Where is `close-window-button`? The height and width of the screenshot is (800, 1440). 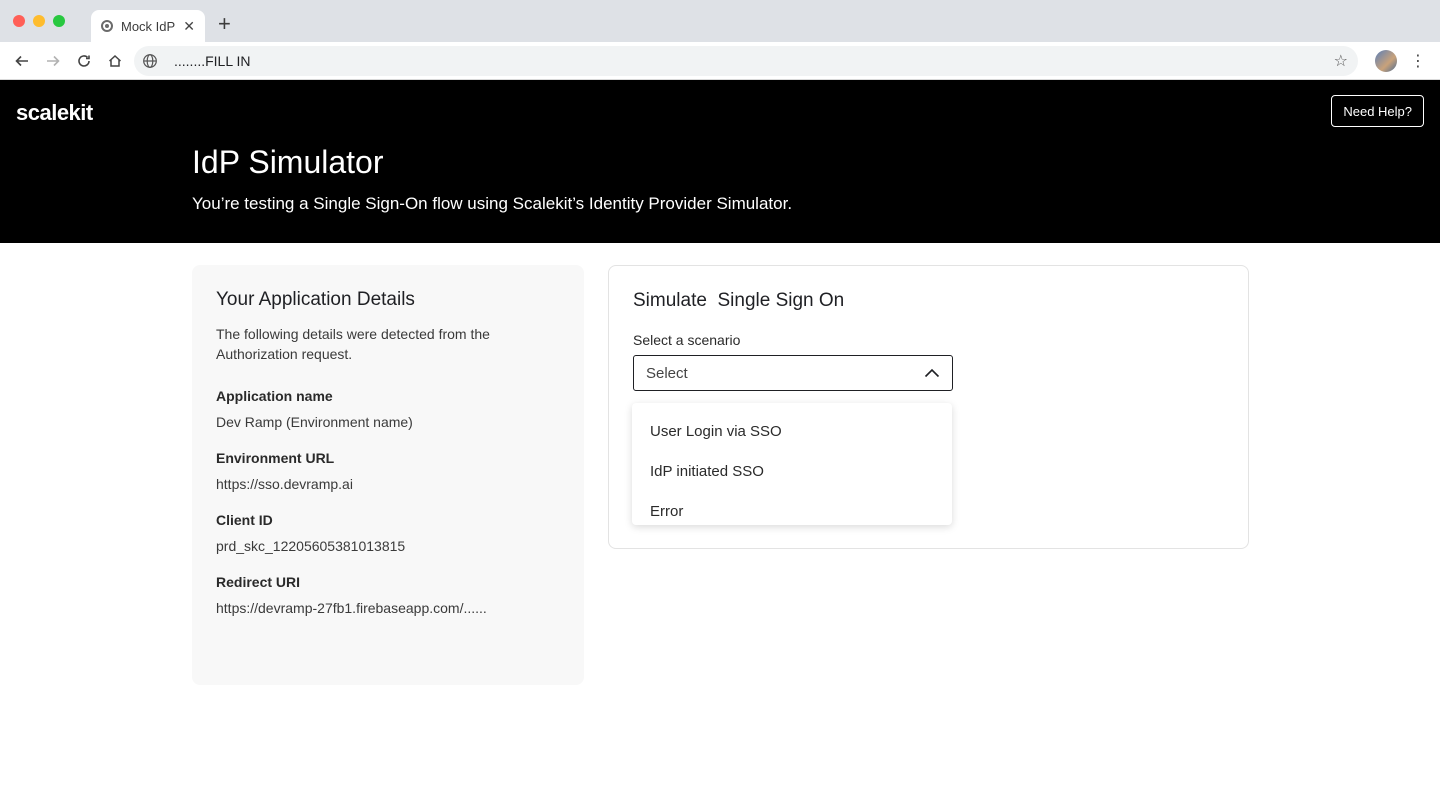 close-window-button is located at coordinates (19, 21).